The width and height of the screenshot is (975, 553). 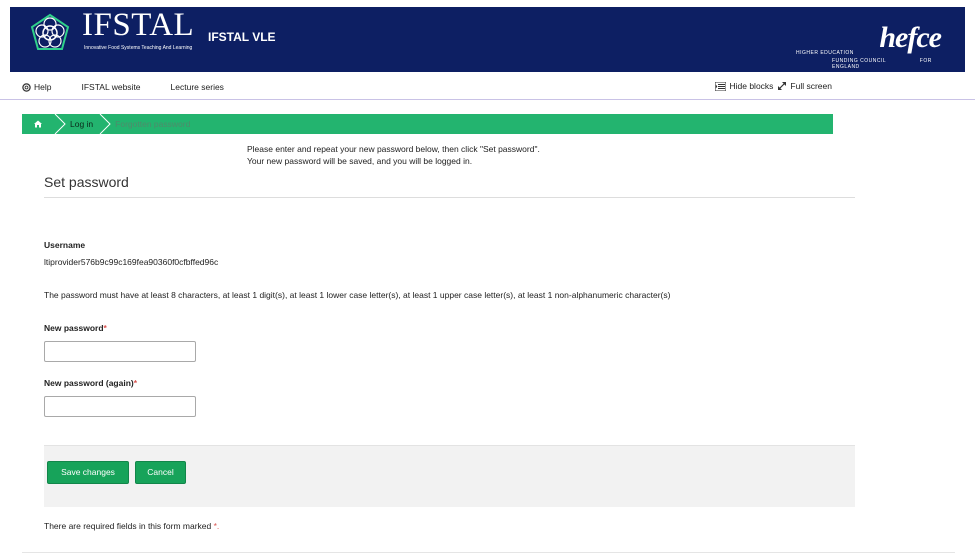 What do you see at coordinates (65, 245) in the screenshot?
I see `username-label: Username` at bounding box center [65, 245].